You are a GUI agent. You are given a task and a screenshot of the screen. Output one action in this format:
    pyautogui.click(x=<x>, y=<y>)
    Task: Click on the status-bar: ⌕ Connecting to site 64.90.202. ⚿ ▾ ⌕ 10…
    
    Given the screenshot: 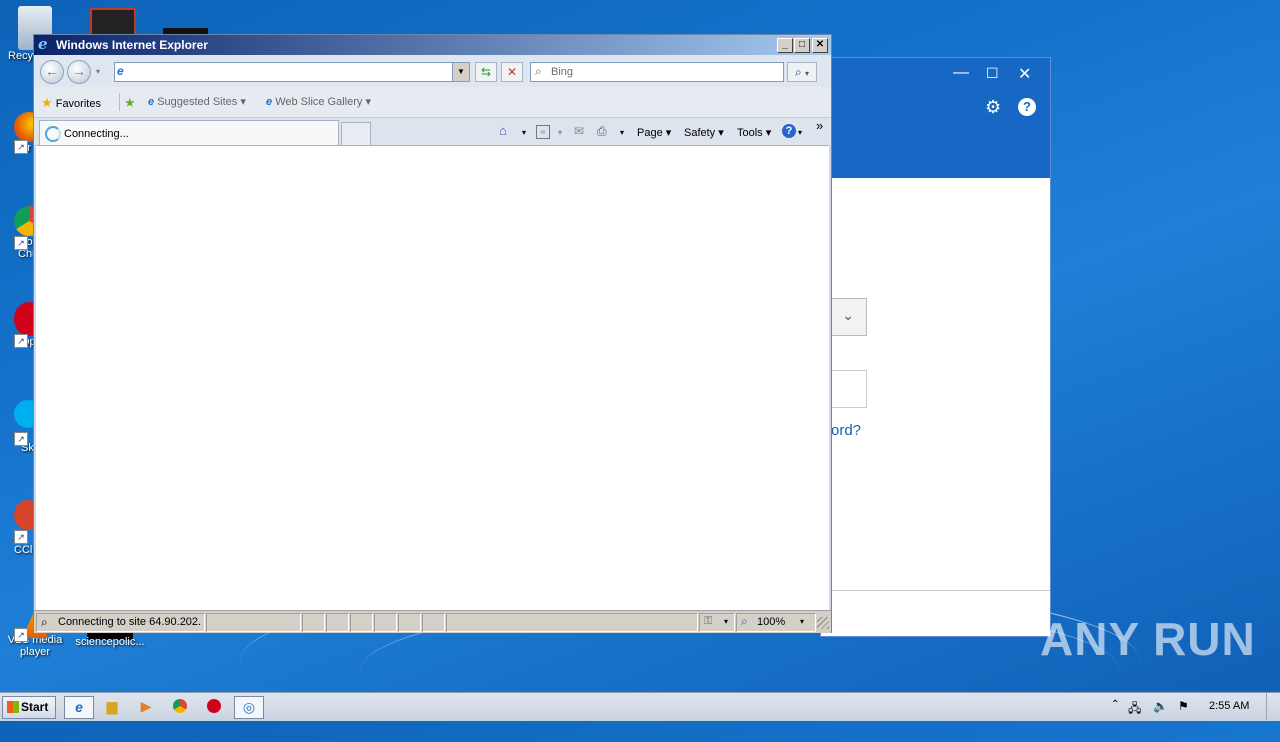 What is the action you would take?
    pyautogui.click(x=432, y=621)
    